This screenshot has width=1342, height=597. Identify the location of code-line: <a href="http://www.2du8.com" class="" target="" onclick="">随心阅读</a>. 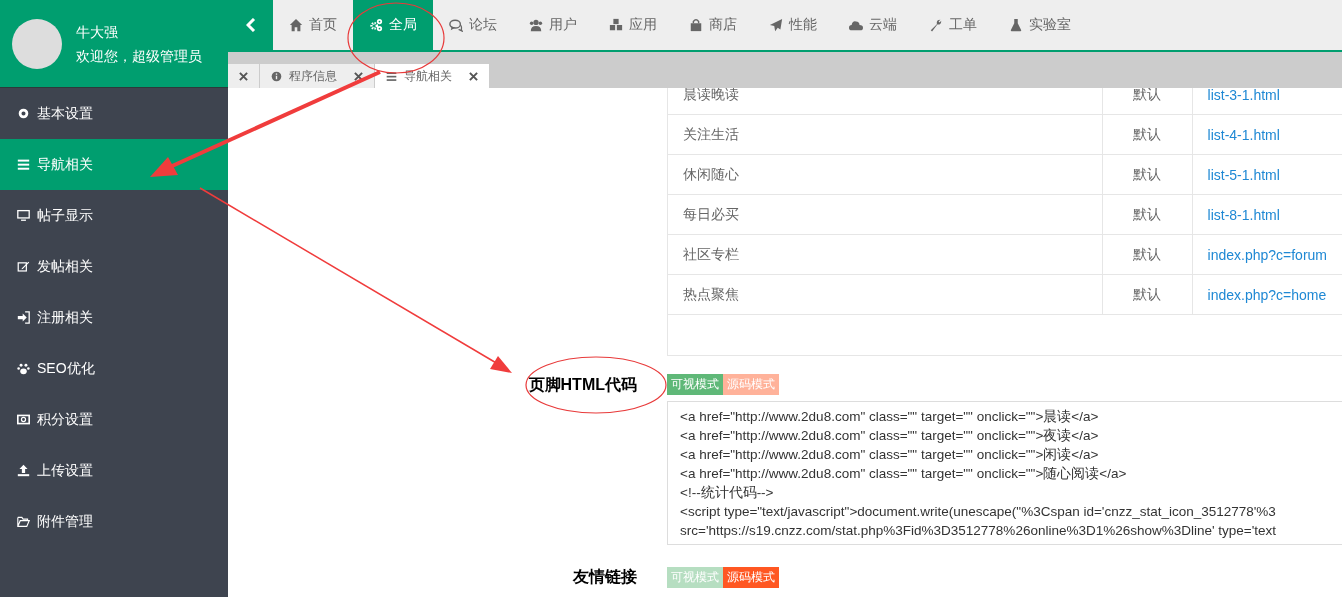
(904, 474).